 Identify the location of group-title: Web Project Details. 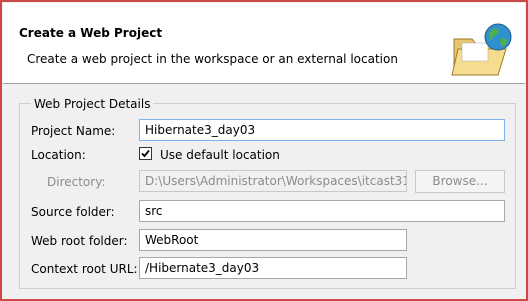
(92, 104).